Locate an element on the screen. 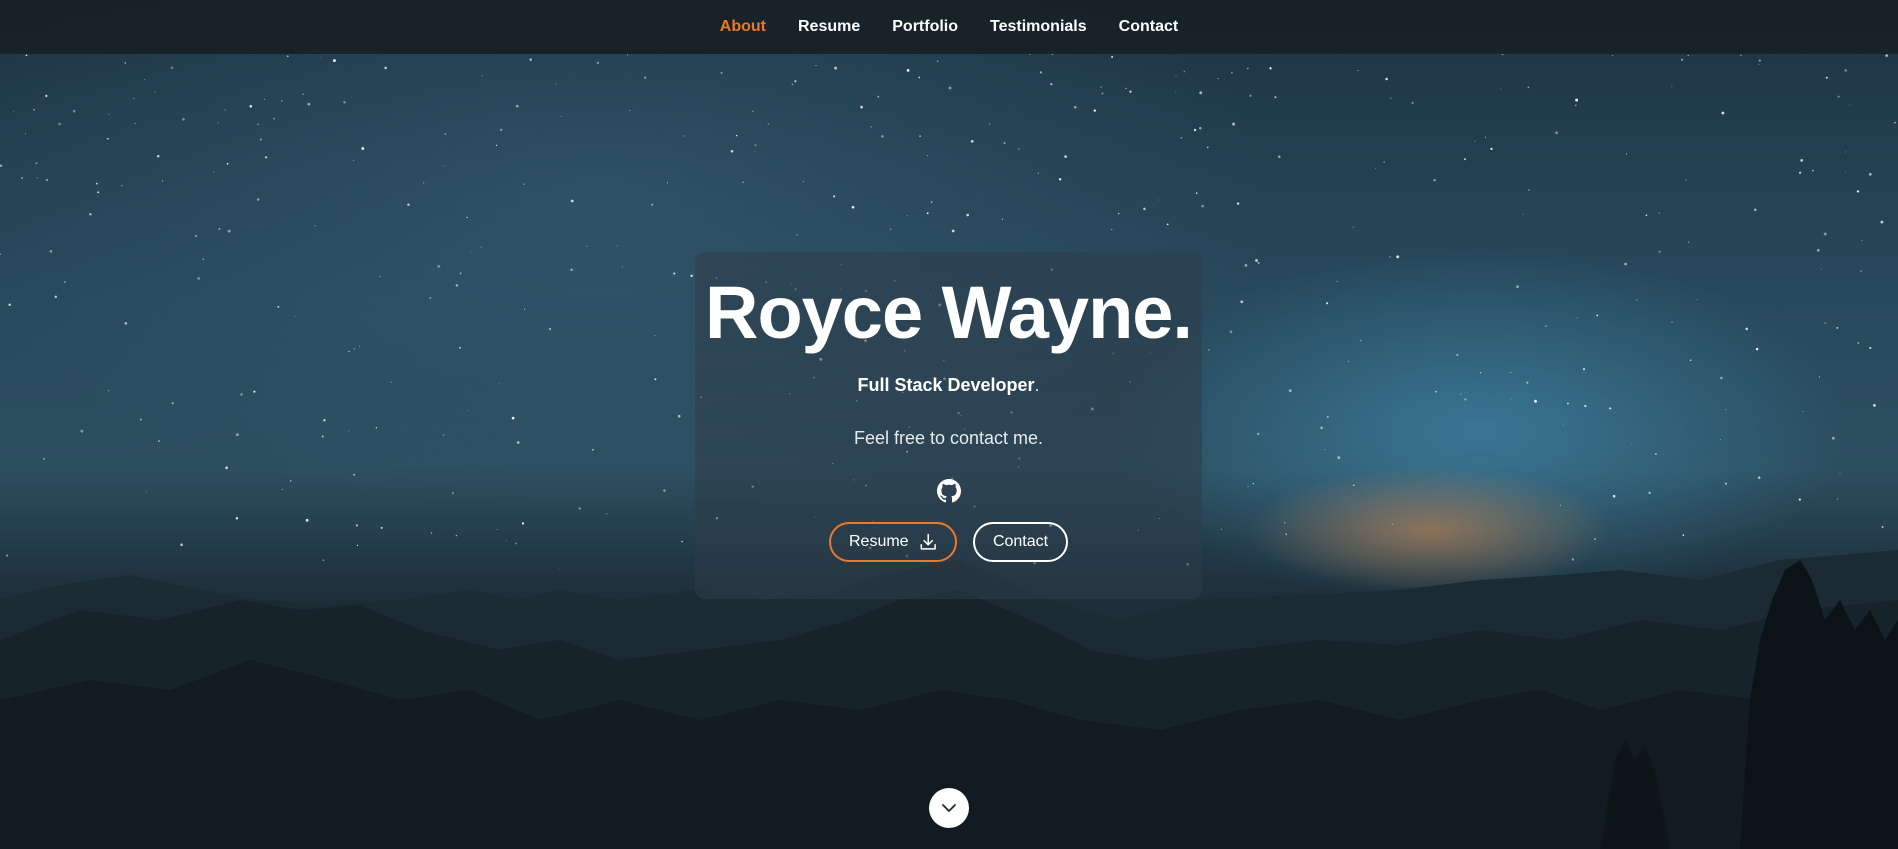 The height and width of the screenshot is (849, 1898). chevron-down-icon is located at coordinates (949, 808).